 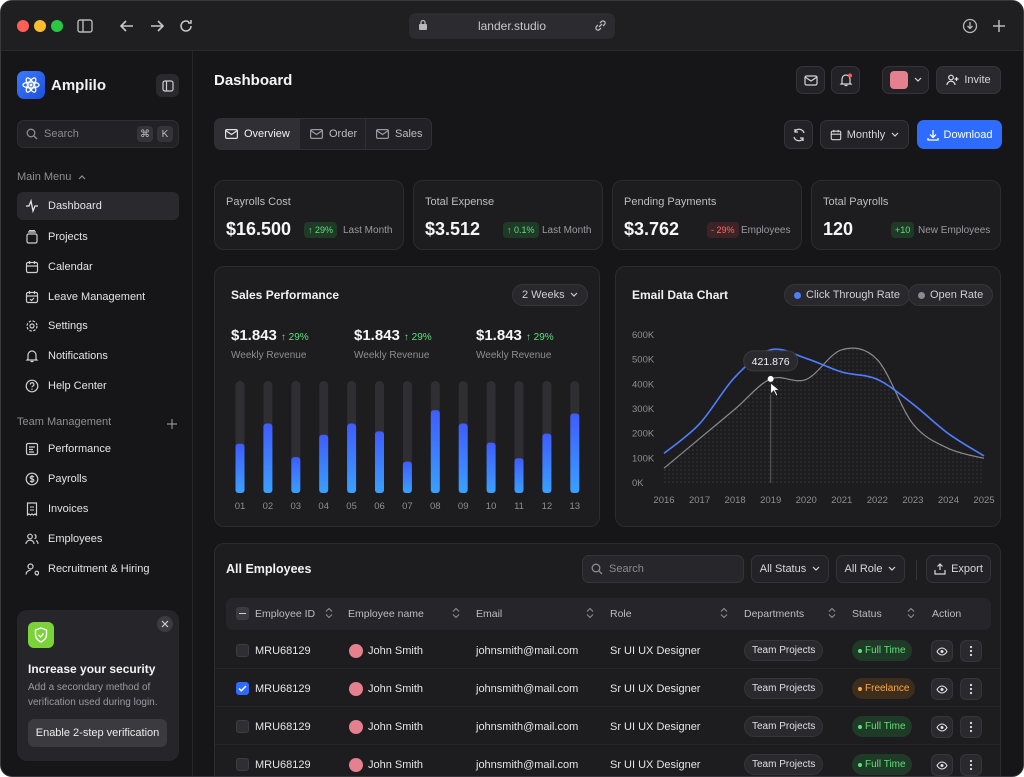 What do you see at coordinates (97, 733) in the screenshot?
I see `enable-2fa-button: Enable 2-step verification` at bounding box center [97, 733].